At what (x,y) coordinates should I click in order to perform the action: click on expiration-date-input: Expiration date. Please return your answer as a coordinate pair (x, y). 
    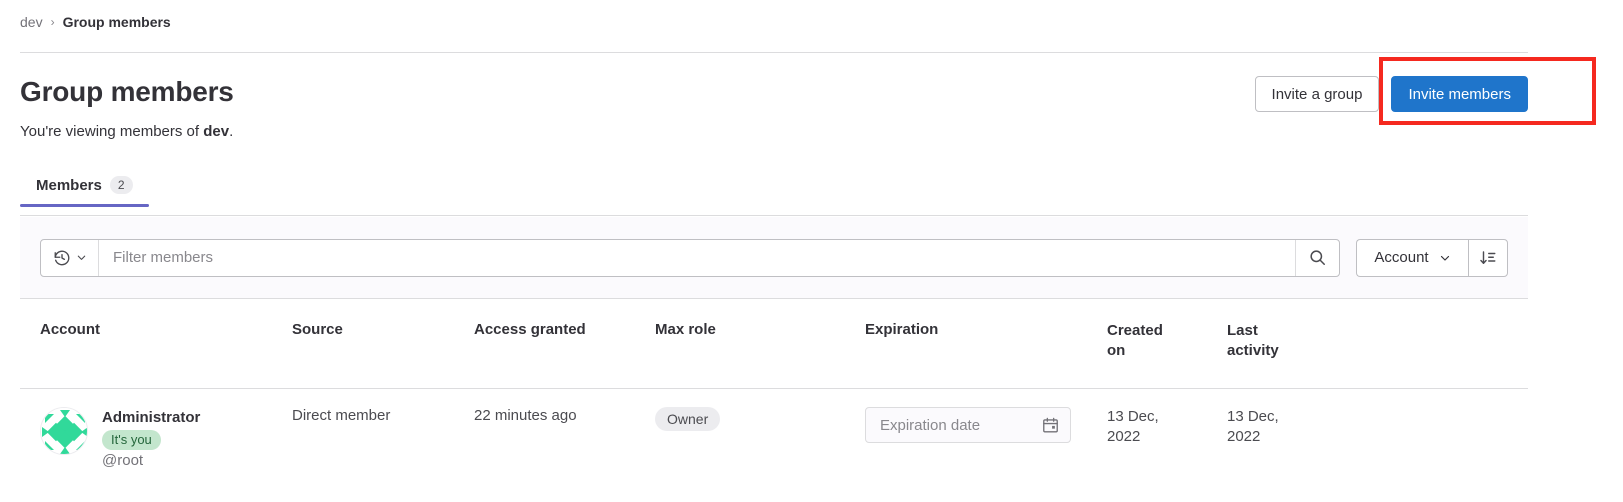
    Looking at the image, I should click on (968, 425).